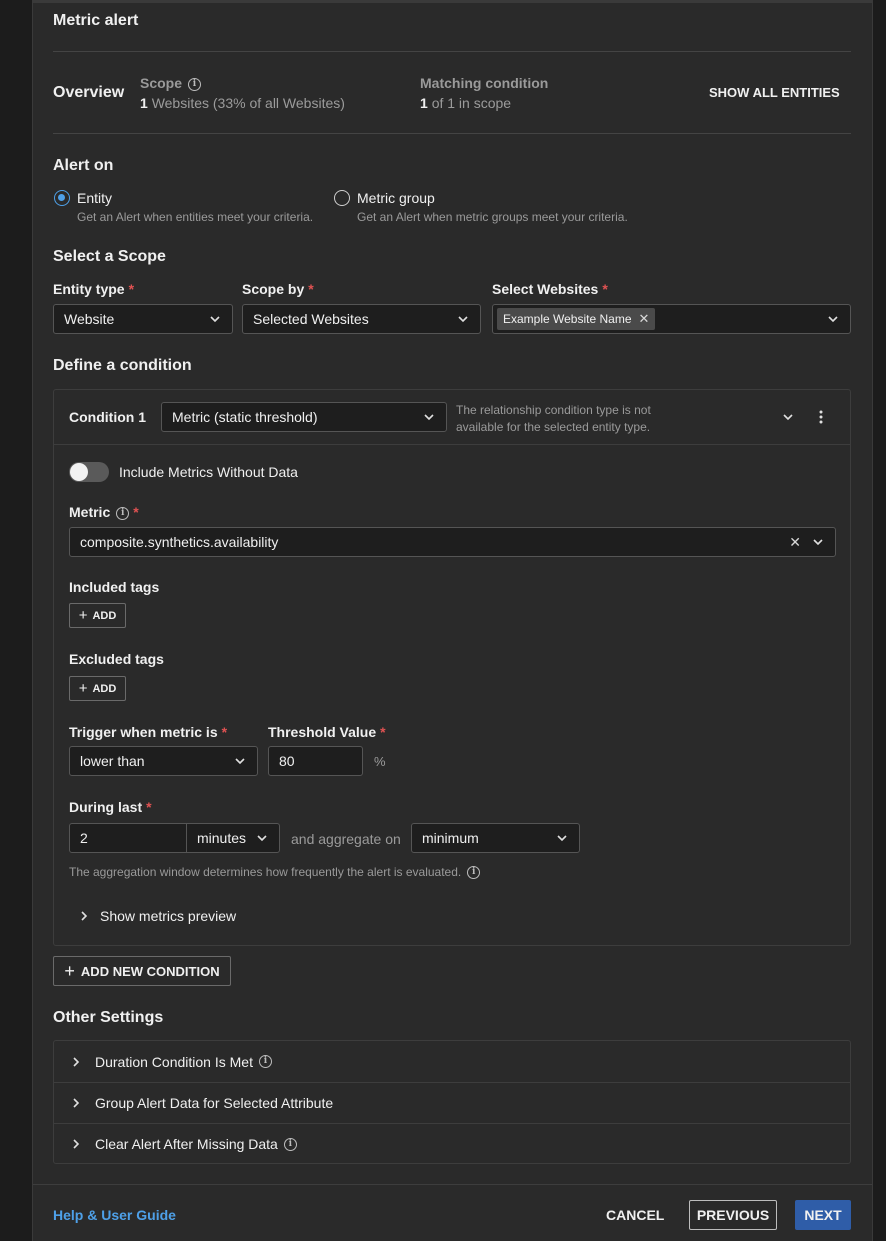 The image size is (886, 1241). What do you see at coordinates (95, 198) in the screenshot?
I see `entity-radio-label: Entity` at bounding box center [95, 198].